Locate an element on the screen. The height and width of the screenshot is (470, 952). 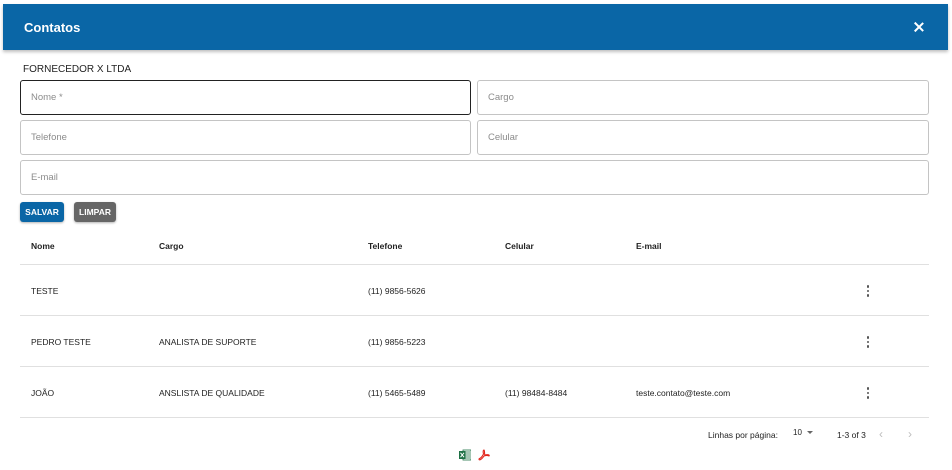
email-input is located at coordinates (474, 177).